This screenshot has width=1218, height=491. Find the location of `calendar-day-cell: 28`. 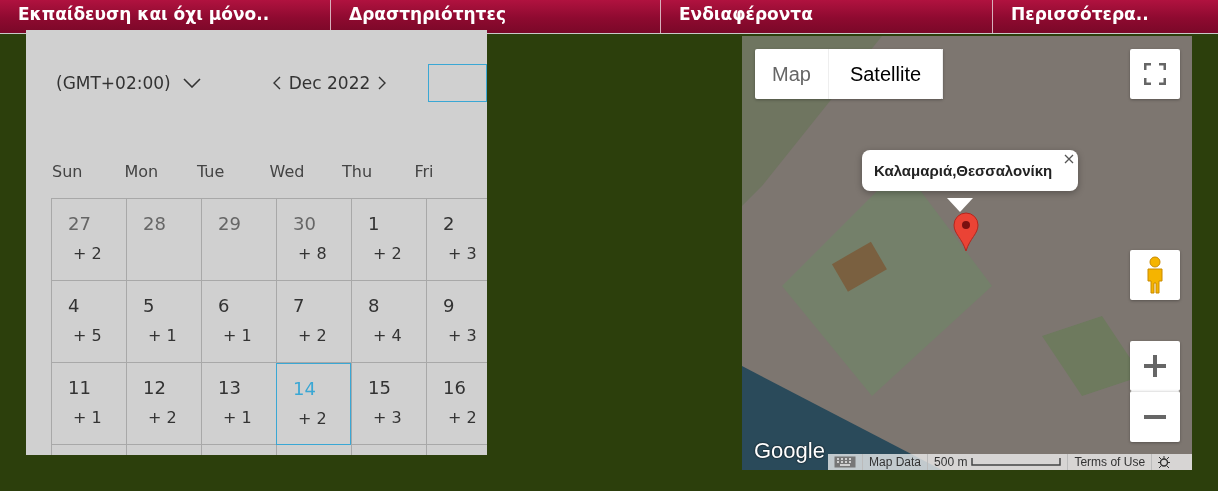

calendar-day-cell: 28 is located at coordinates (163, 240).